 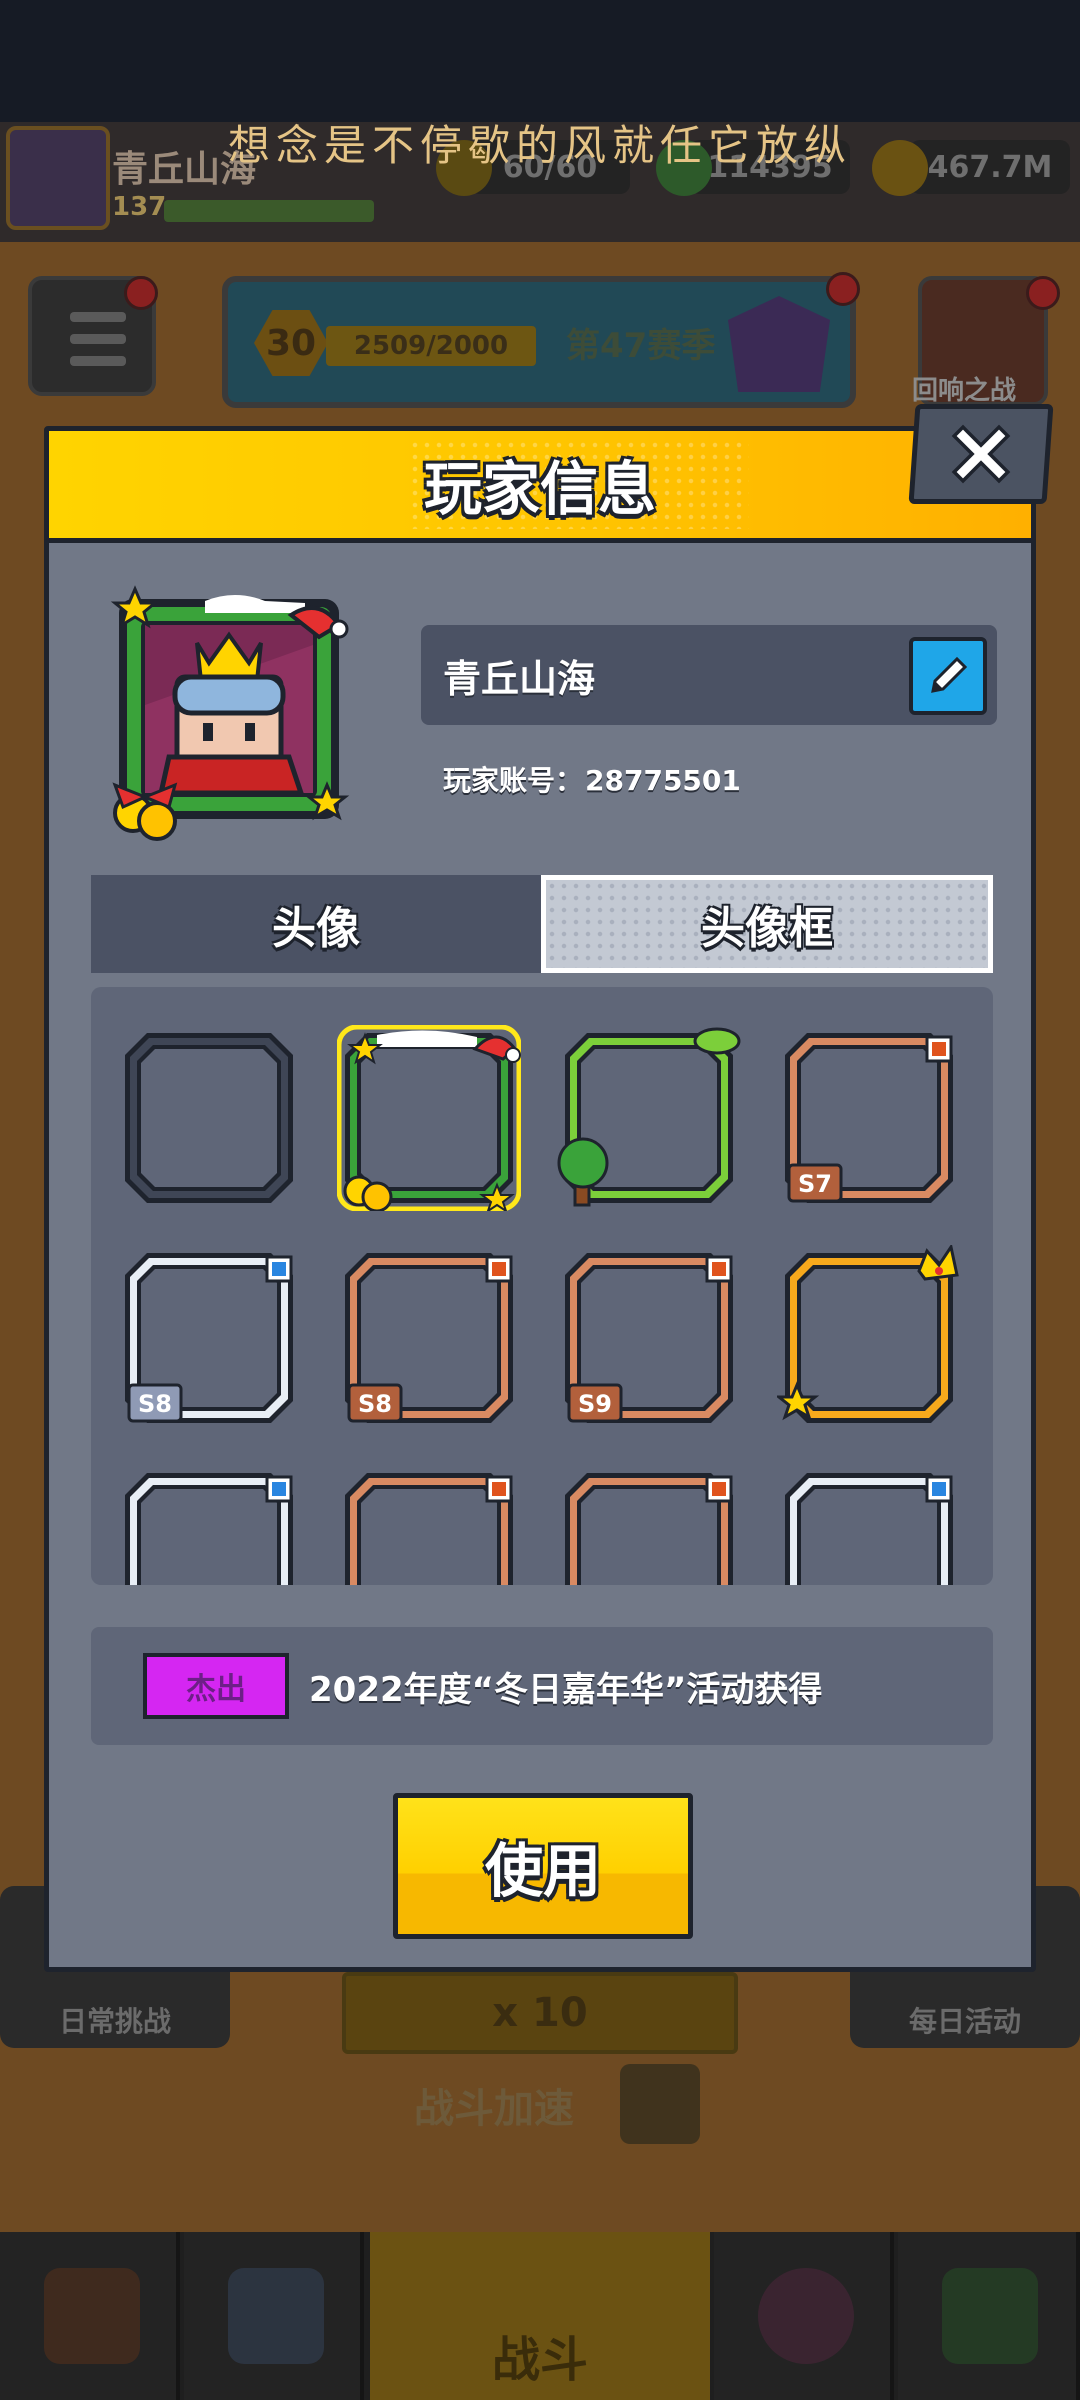 I want to click on svg-text: S9, so click(x=595, y=1404).